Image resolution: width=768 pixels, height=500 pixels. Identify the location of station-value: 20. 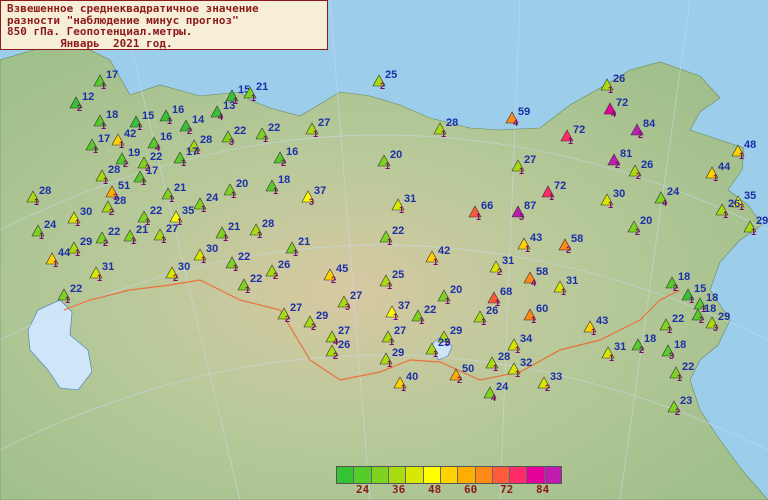
(396, 155).